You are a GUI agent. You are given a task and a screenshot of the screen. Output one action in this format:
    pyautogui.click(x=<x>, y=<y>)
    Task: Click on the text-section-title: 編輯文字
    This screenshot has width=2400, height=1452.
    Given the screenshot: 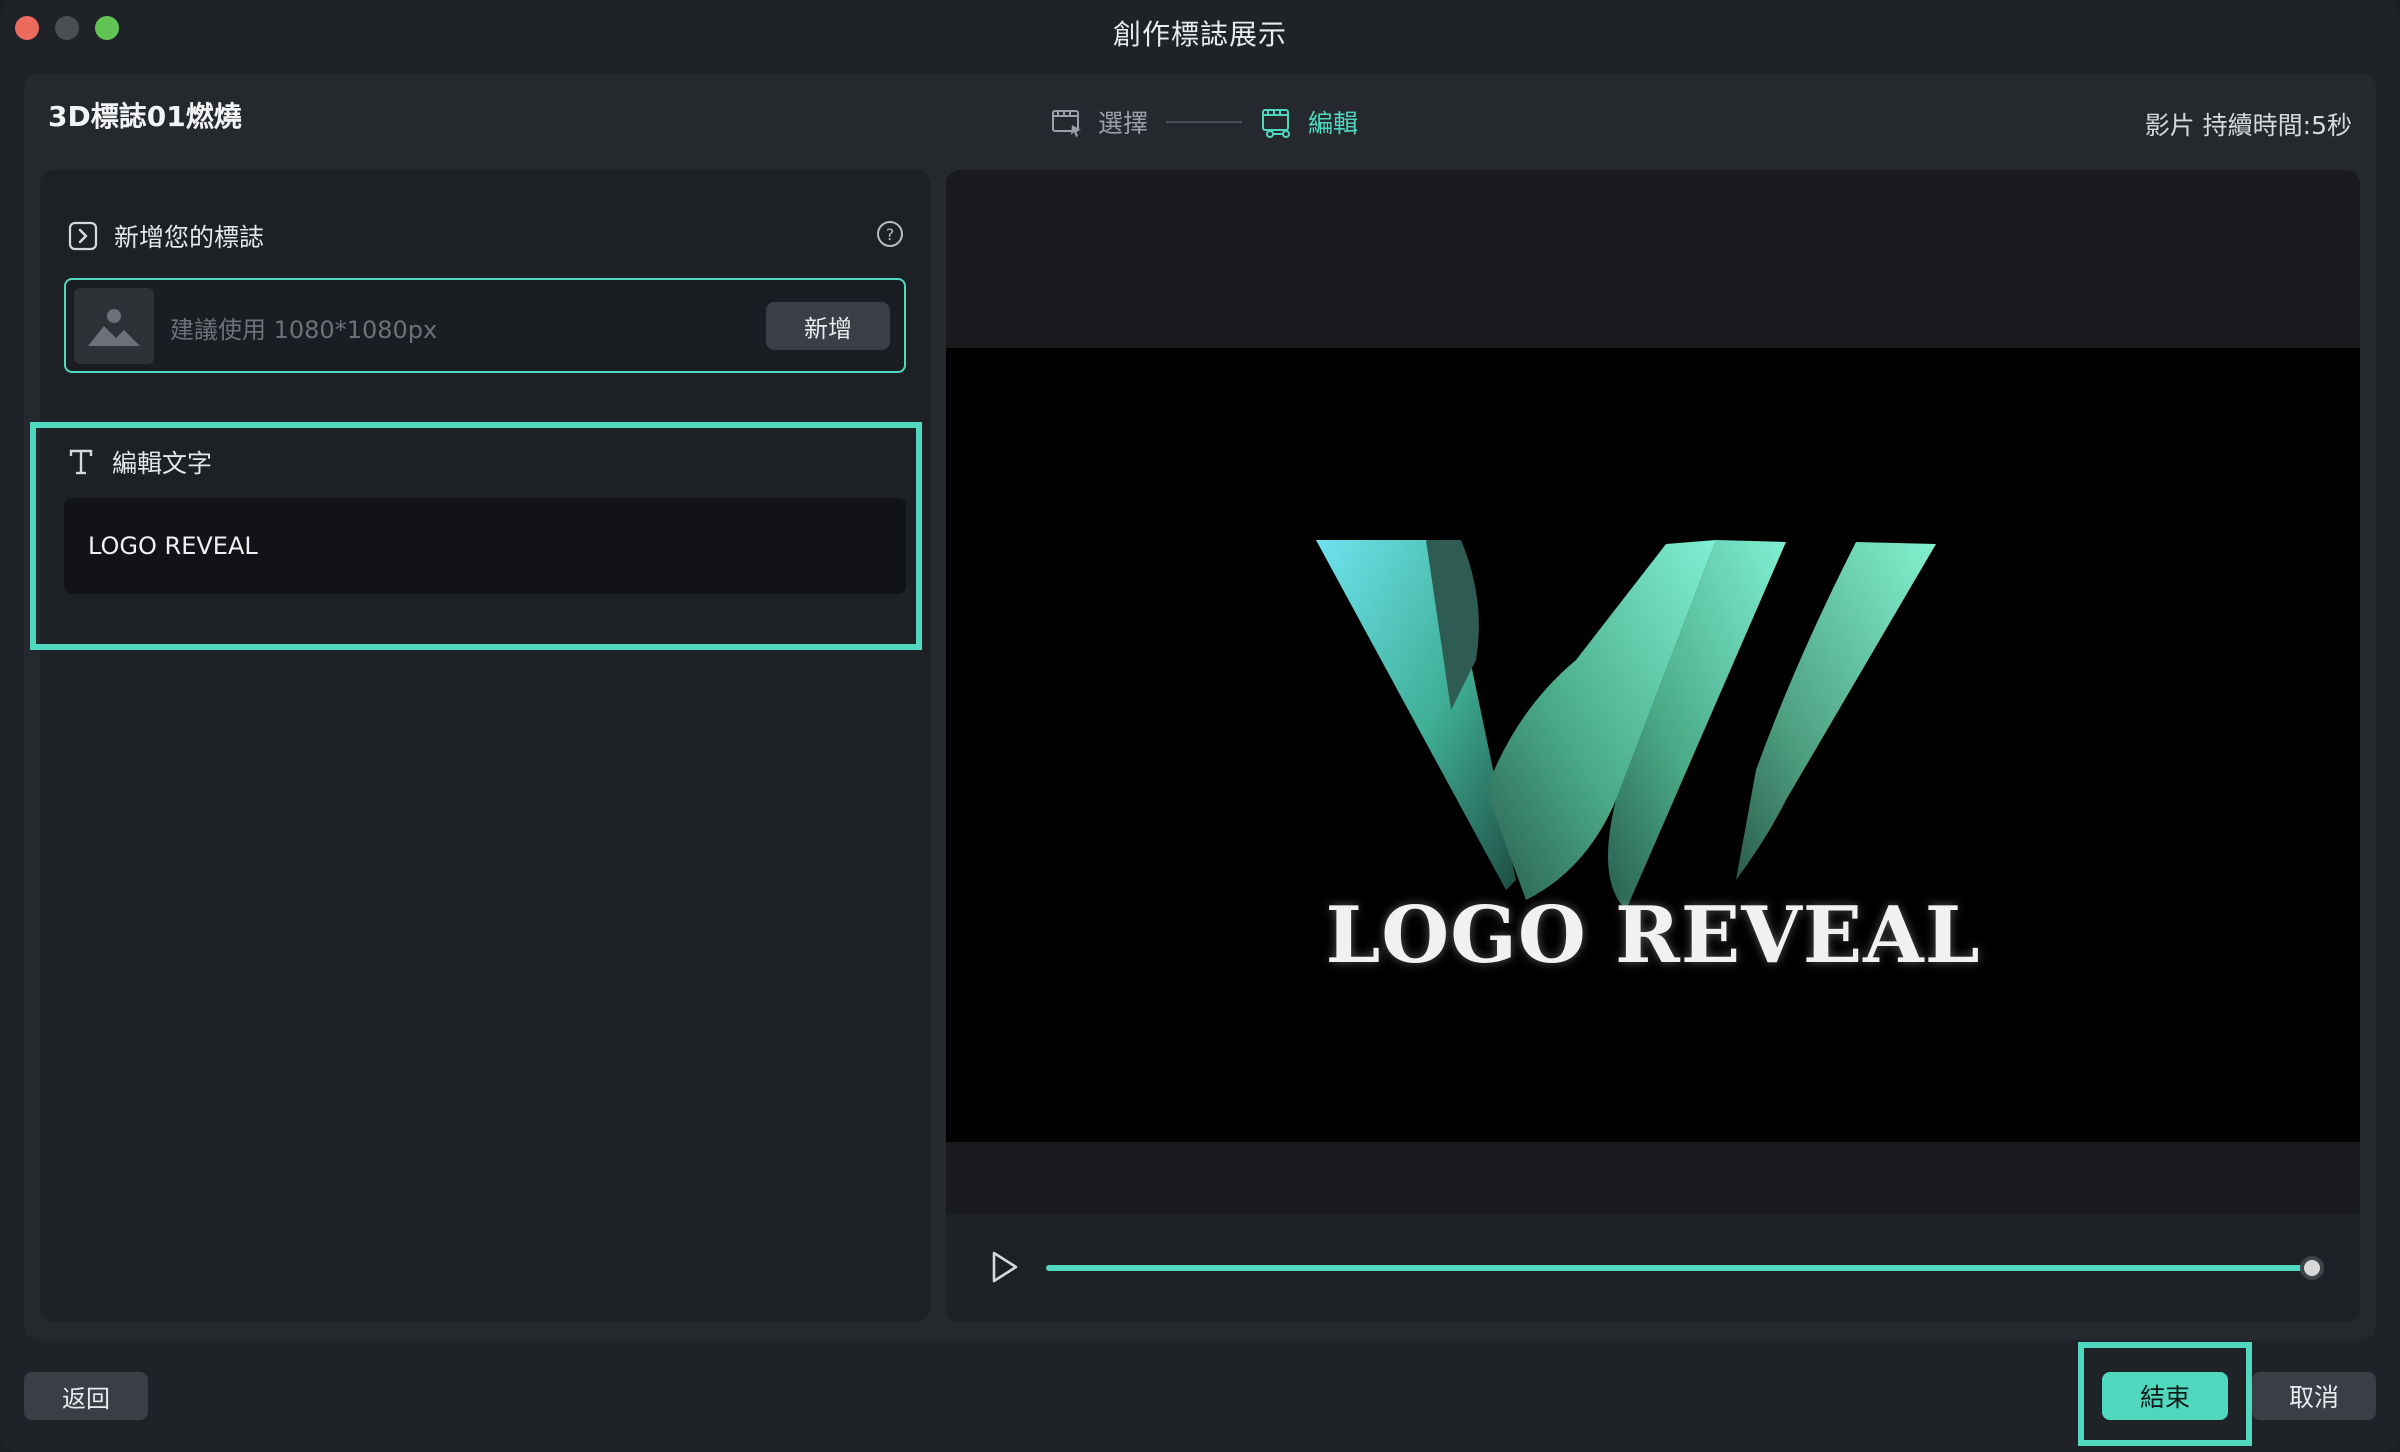 What is the action you would take?
    pyautogui.click(x=162, y=463)
    